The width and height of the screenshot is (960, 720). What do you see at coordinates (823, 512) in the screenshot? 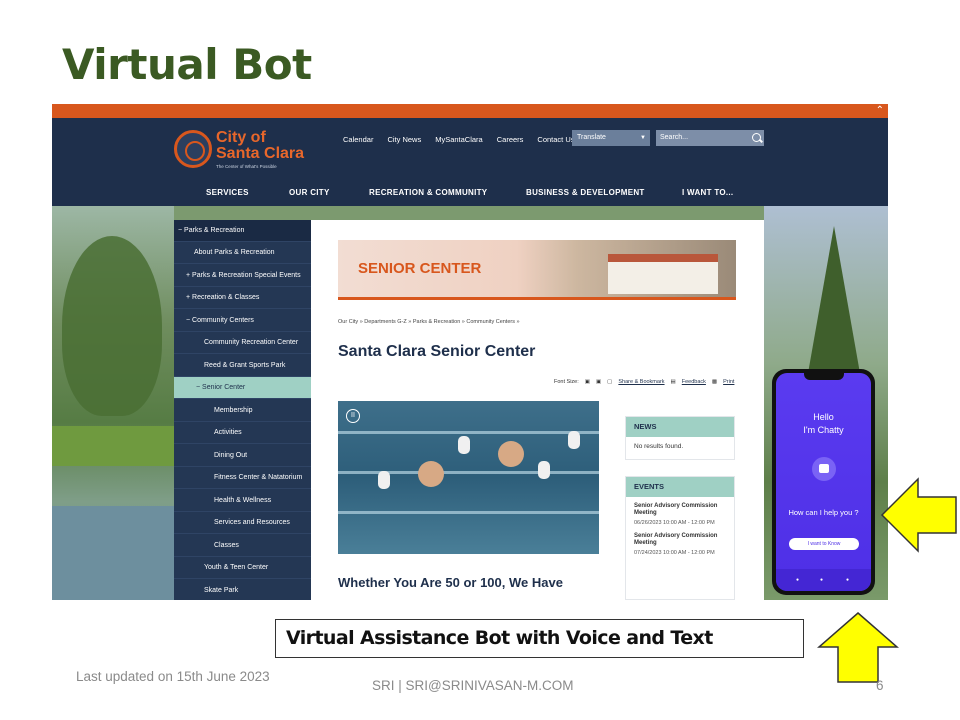
I see `chatbot-prompt: How can I help you ?` at bounding box center [823, 512].